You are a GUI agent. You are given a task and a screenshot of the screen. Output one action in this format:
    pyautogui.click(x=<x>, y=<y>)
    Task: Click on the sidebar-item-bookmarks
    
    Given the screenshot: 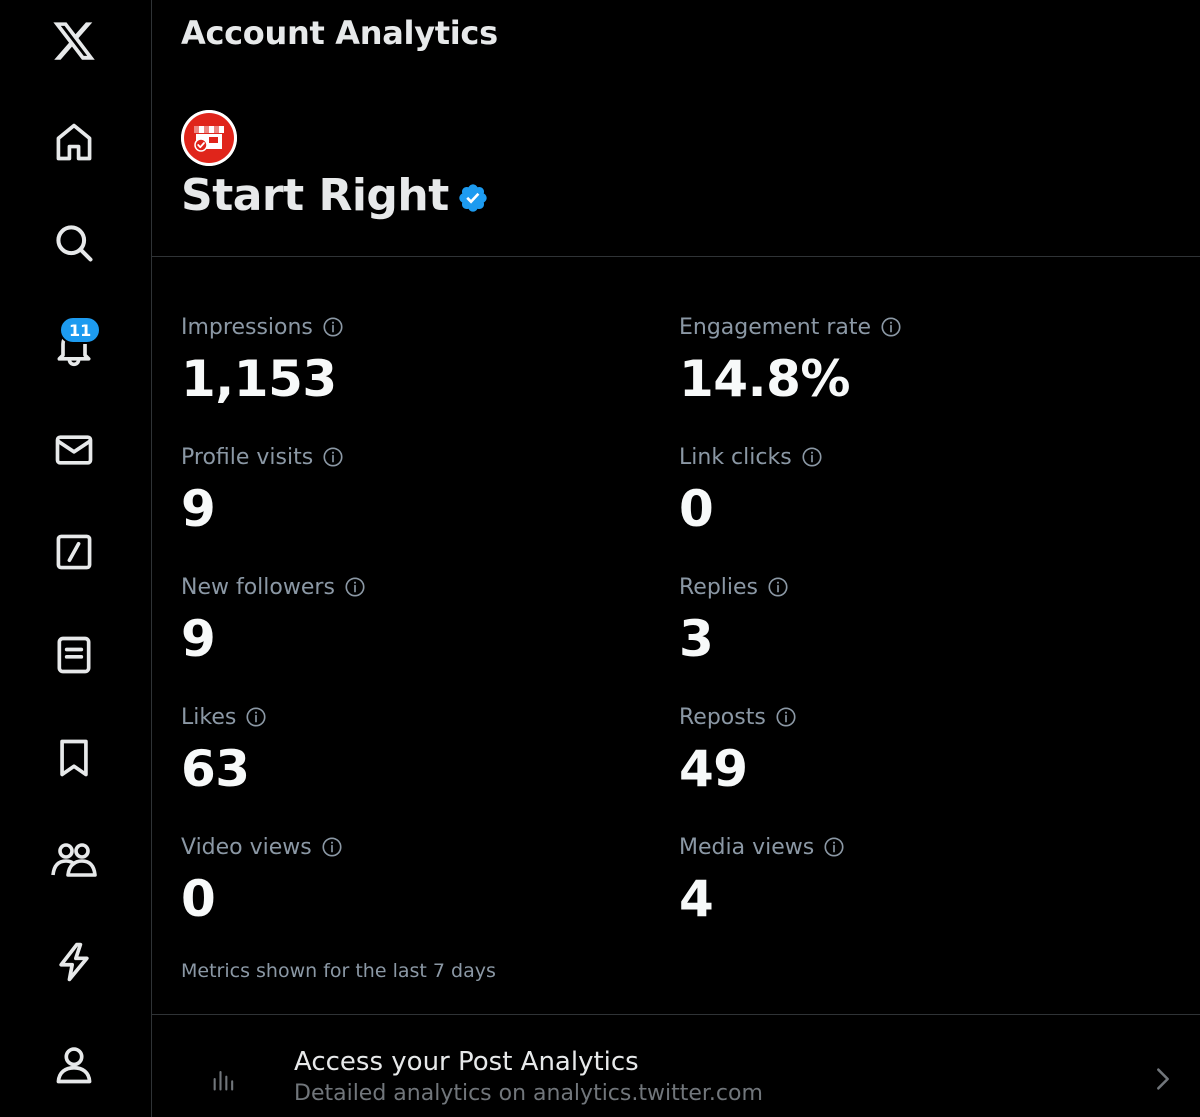 What is the action you would take?
    pyautogui.click(x=74, y=758)
    